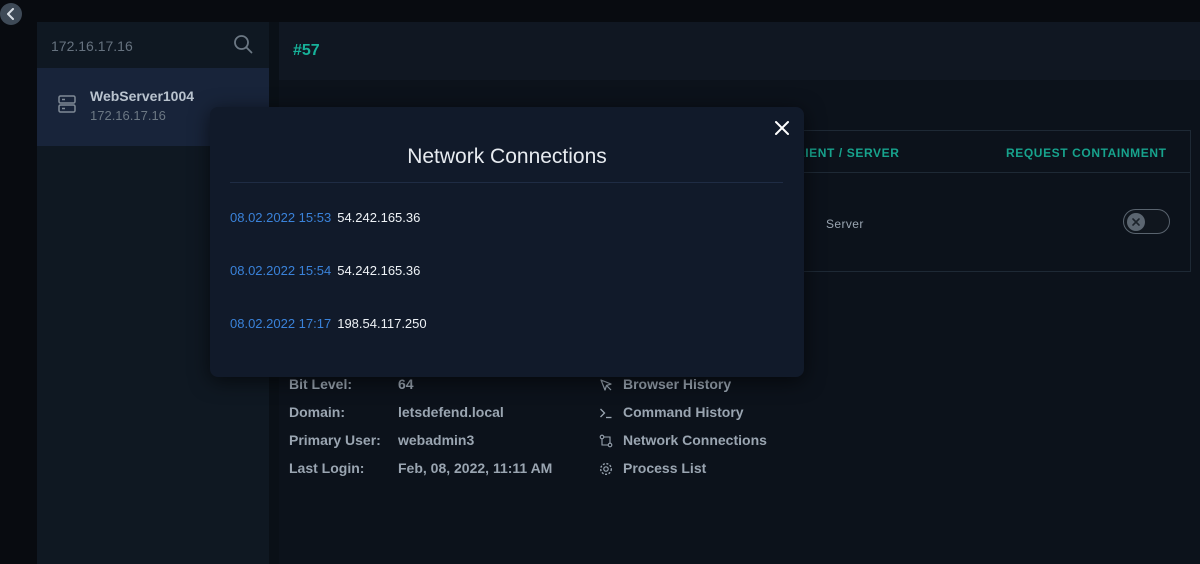 The image size is (1200, 564). I want to click on process-list-link: Process List, so click(699, 470).